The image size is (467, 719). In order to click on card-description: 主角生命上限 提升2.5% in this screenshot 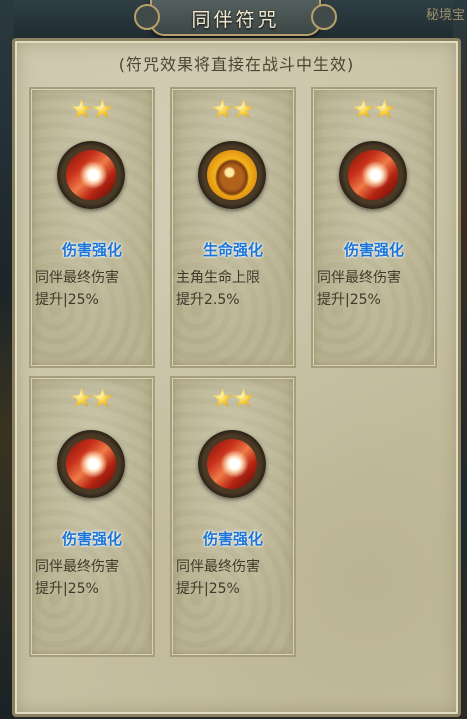, I will do `click(234, 289)`.